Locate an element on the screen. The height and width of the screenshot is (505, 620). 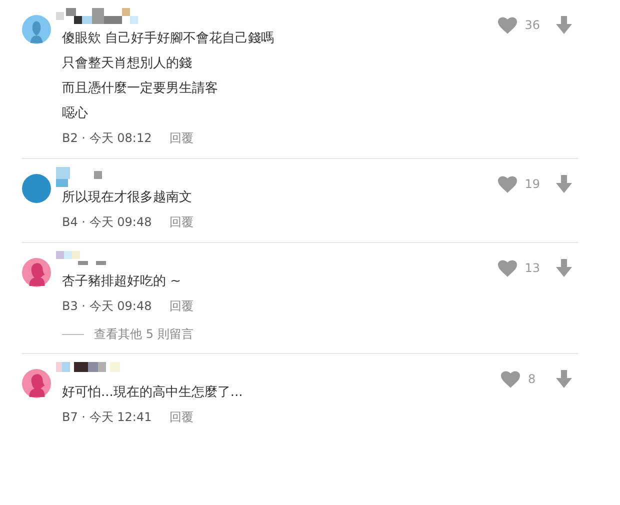
view-more-replies: 查看其他 5 則留言 is located at coordinates (128, 334).